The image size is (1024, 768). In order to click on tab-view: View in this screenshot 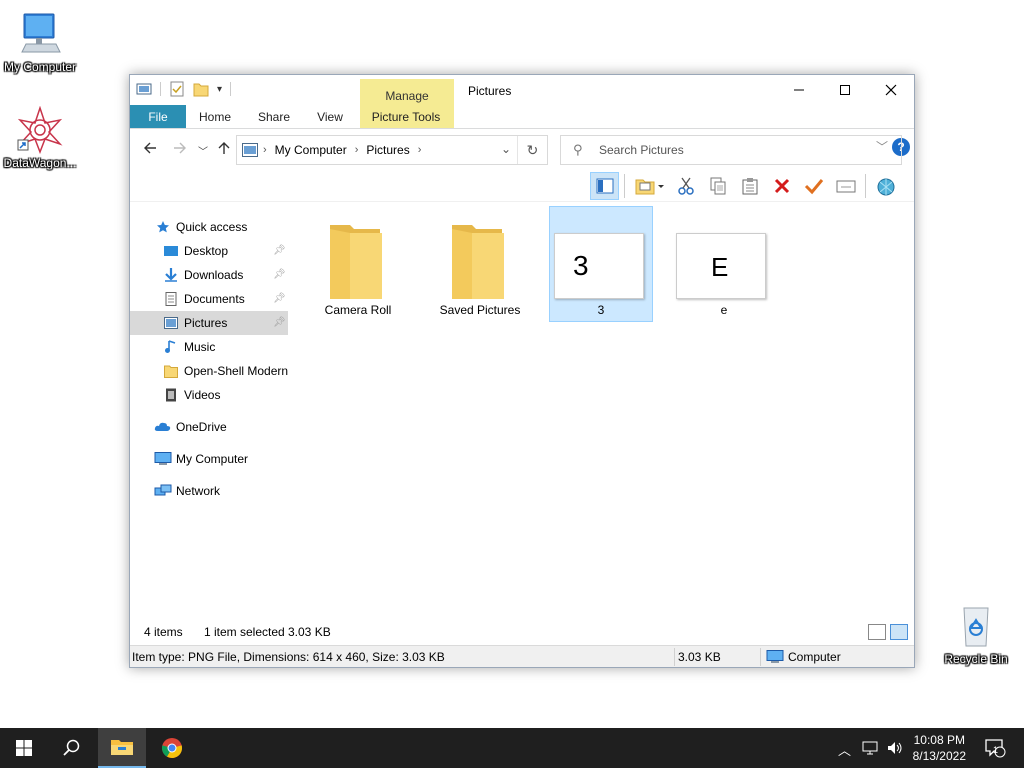, I will do `click(330, 117)`.